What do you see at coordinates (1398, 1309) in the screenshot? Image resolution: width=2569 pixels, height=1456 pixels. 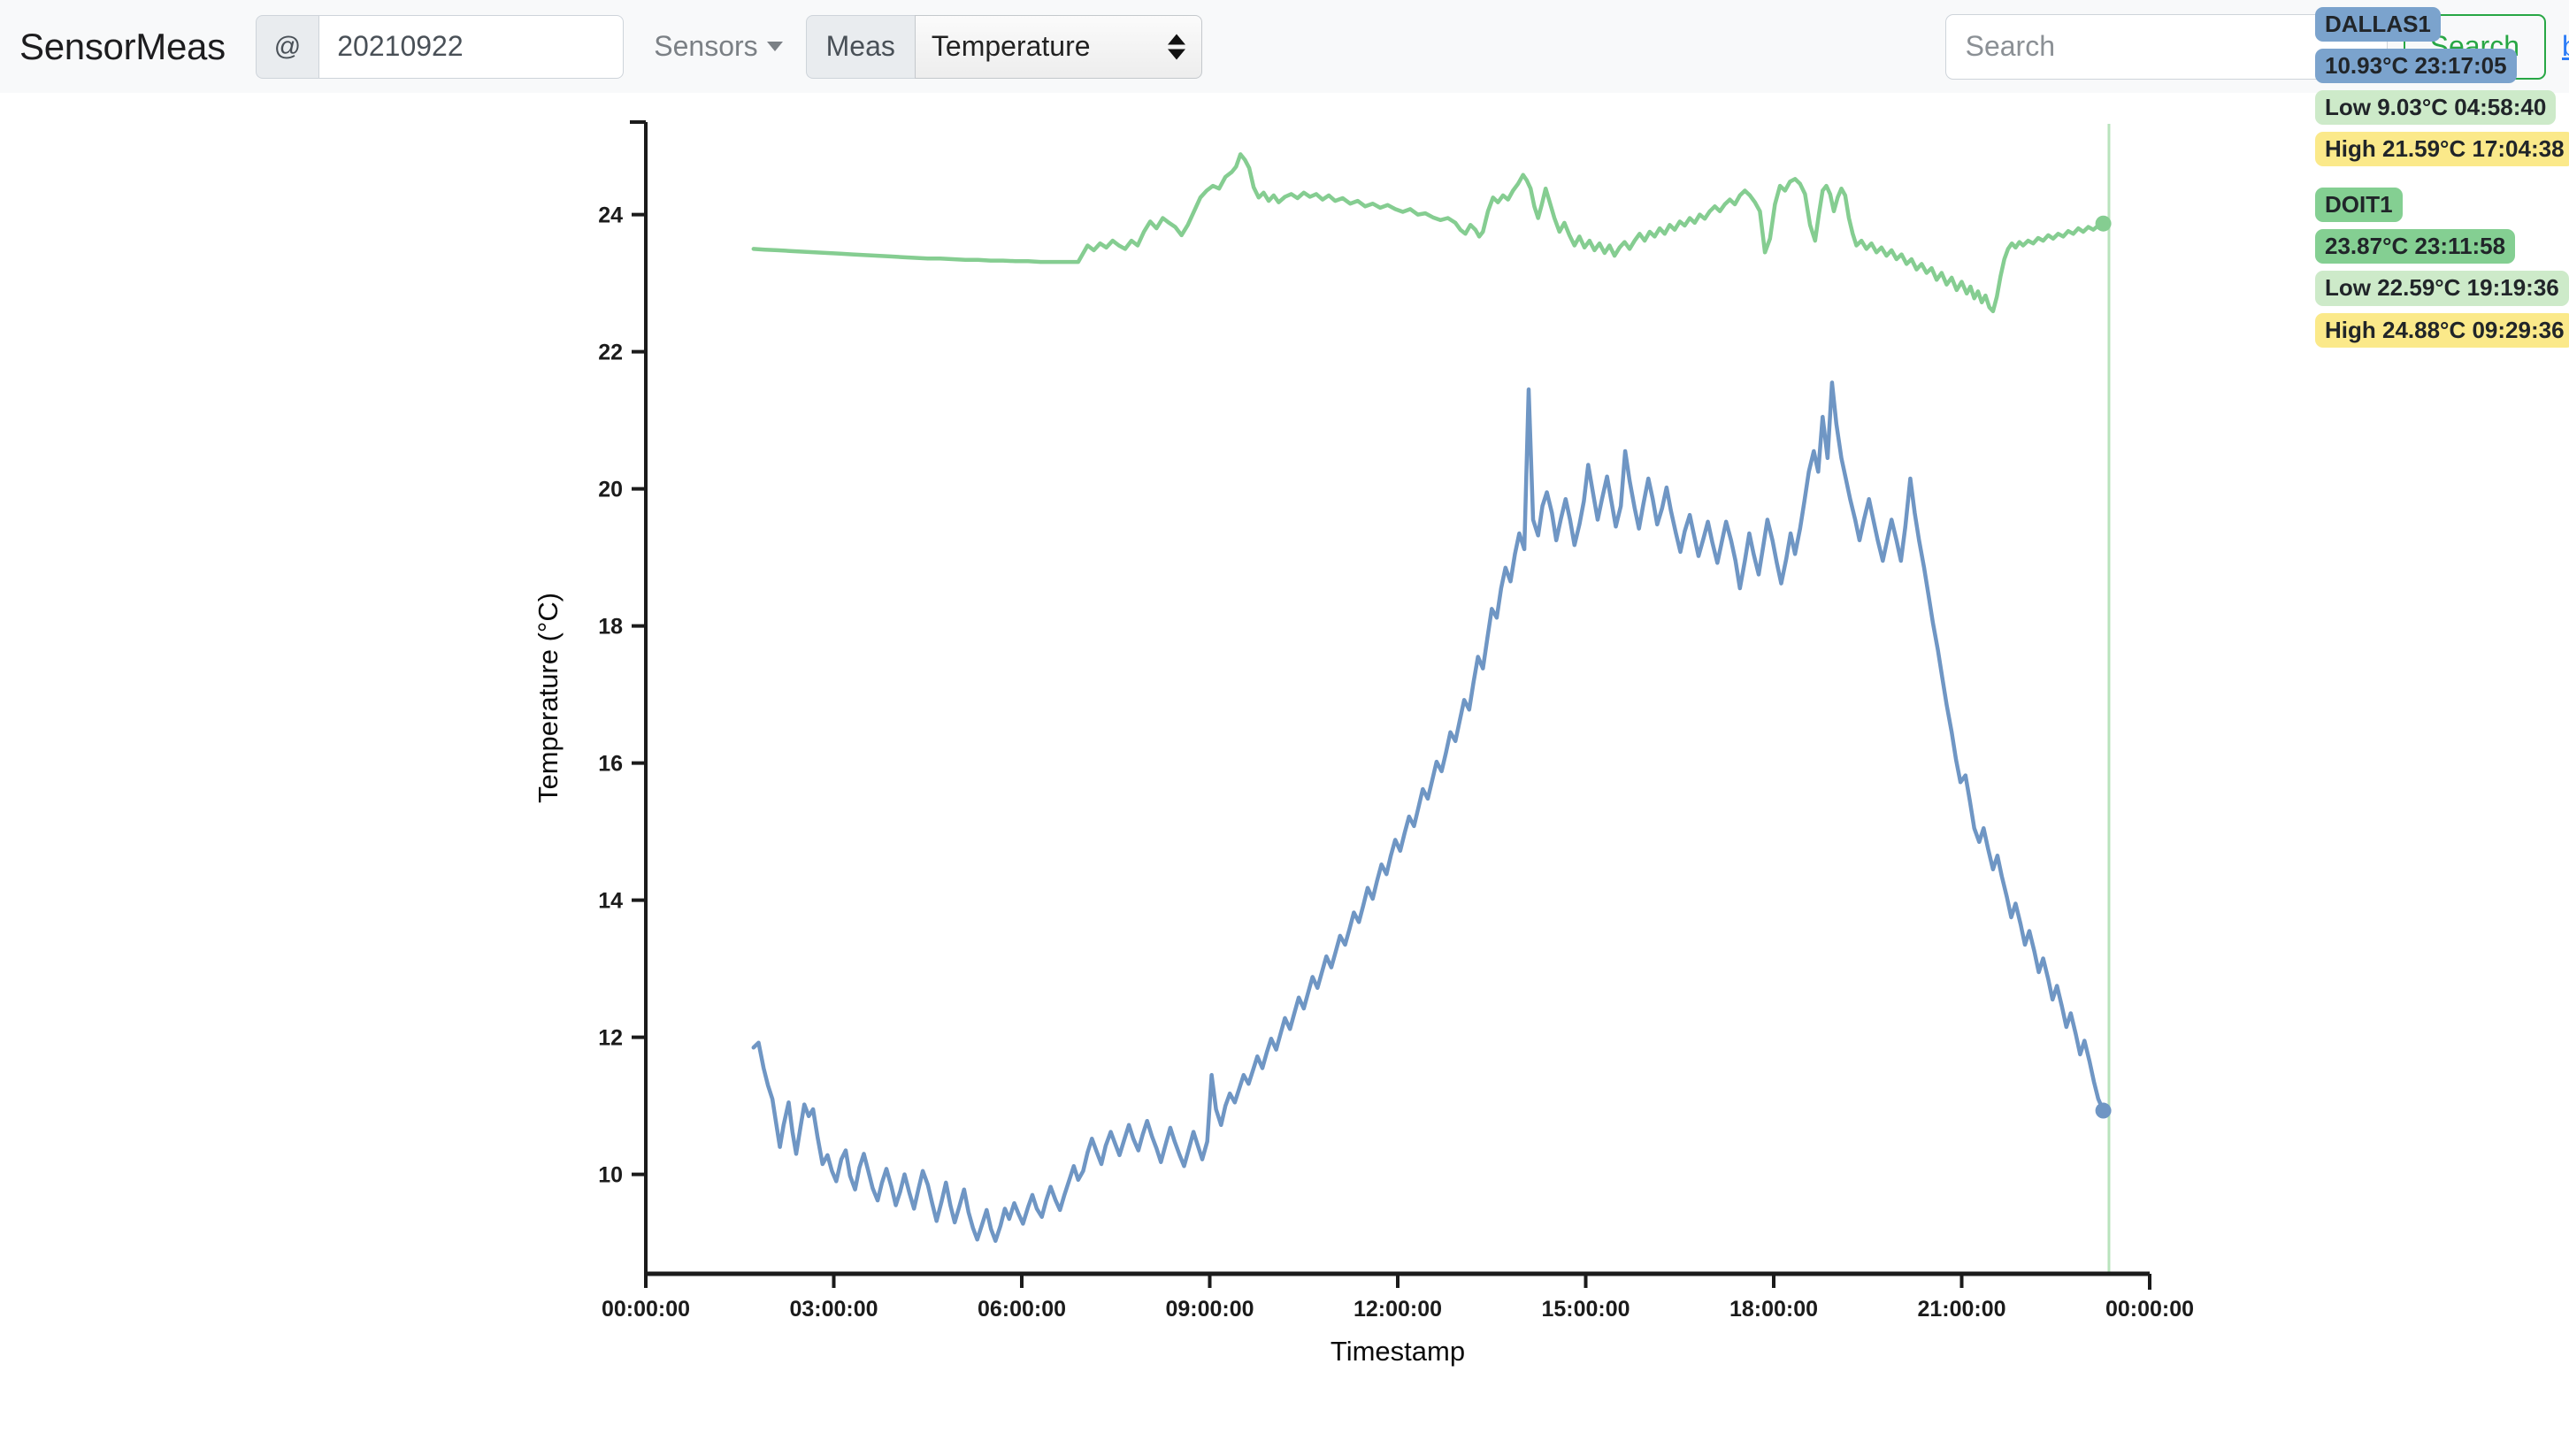 I see `svg-text: 12:00:00` at bounding box center [1398, 1309].